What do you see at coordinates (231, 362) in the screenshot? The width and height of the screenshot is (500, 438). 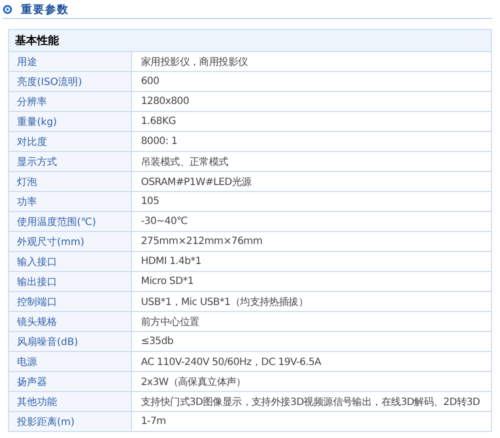 I see `spec-value: AC 110V-240V 50/60Hz，DC 19V-6.5A` at bounding box center [231, 362].